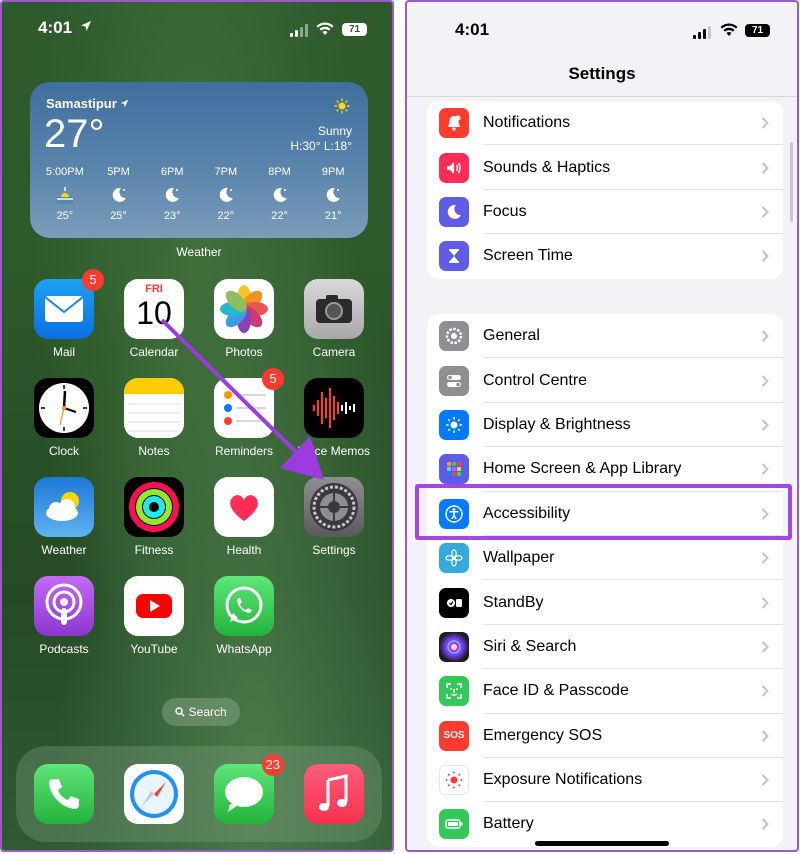 The width and height of the screenshot is (800, 854). What do you see at coordinates (557, 424) in the screenshot?
I see `row-label: Display & Brightness` at bounding box center [557, 424].